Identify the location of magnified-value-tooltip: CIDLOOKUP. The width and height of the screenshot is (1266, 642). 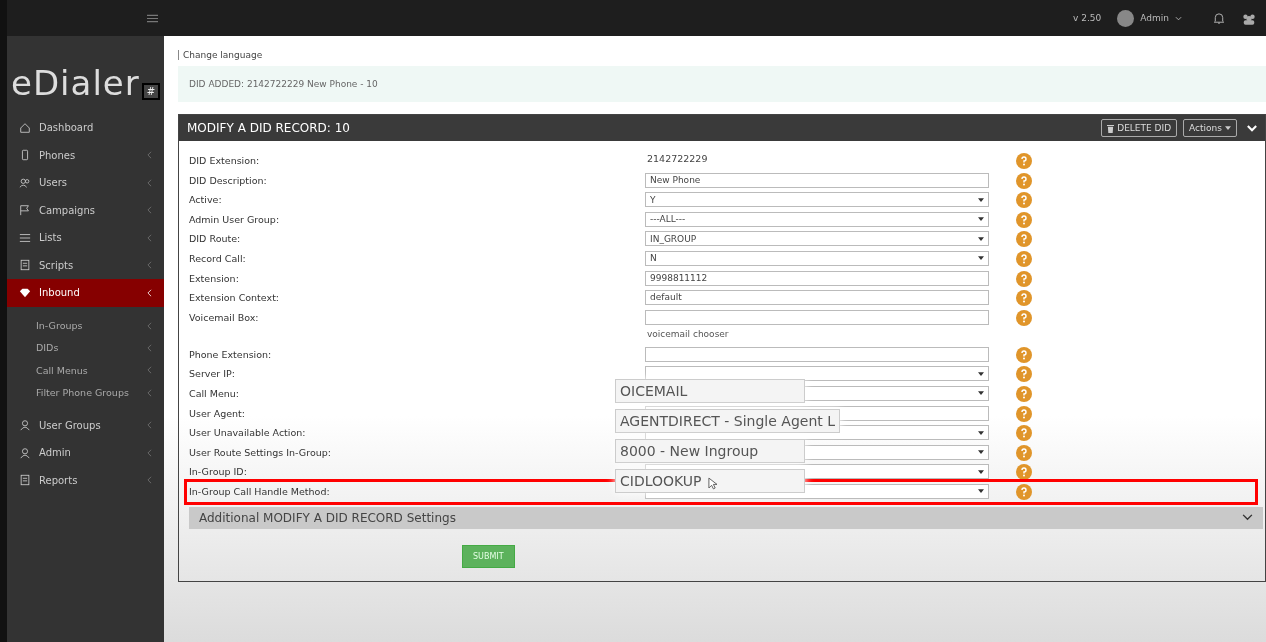
(710, 481).